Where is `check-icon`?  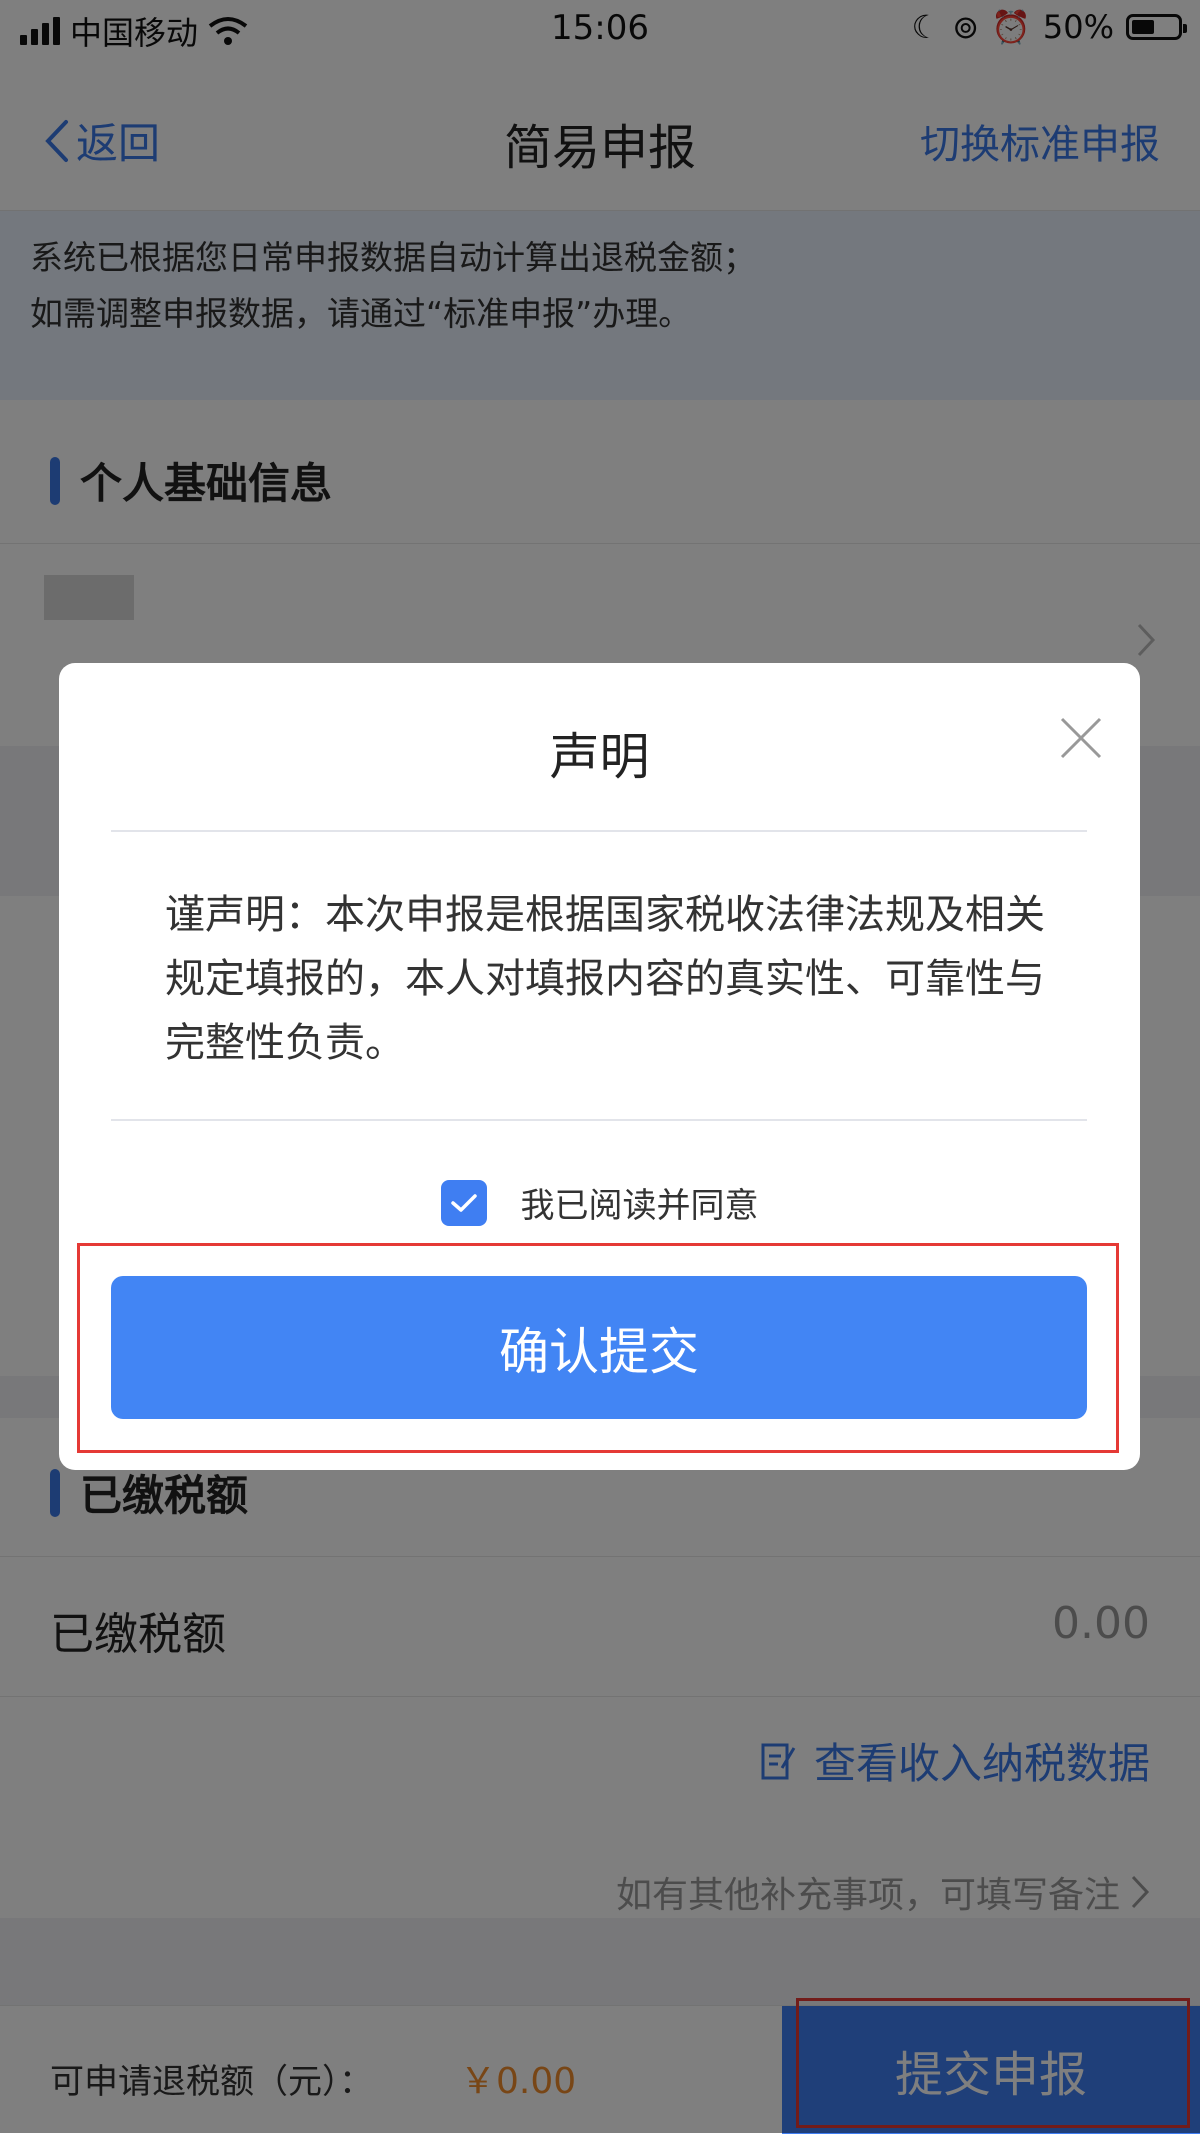
check-icon is located at coordinates (463, 1202).